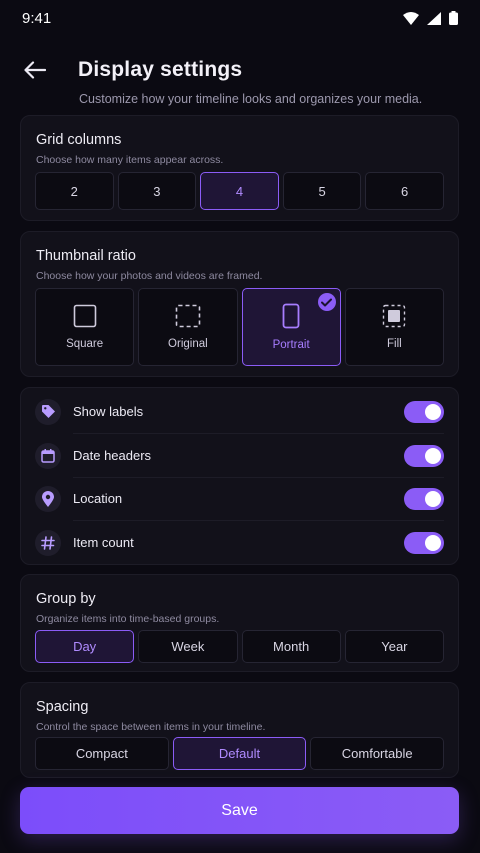 This screenshot has width=480, height=853. What do you see at coordinates (394, 316) in the screenshot?
I see `fill-icon` at bounding box center [394, 316].